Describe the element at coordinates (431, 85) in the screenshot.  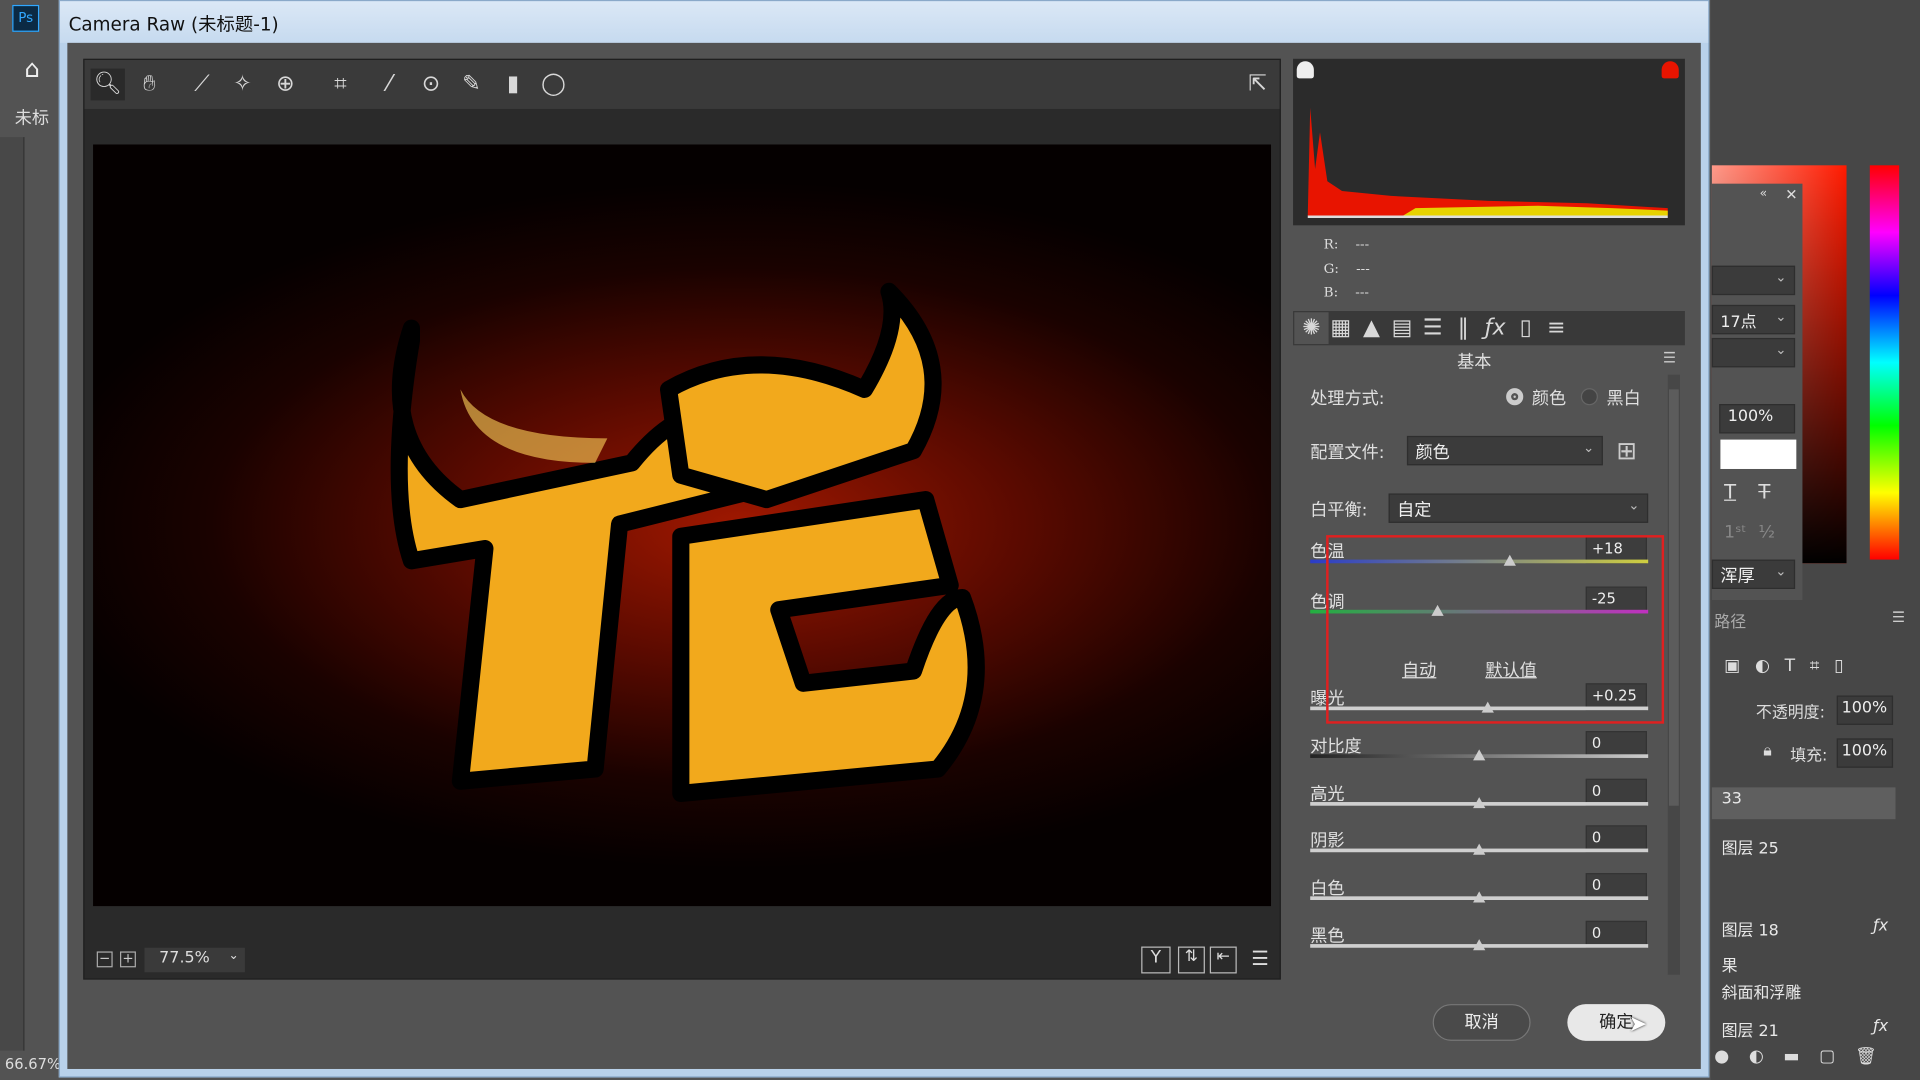
I see `red-eye-icon: ⊙` at that location.